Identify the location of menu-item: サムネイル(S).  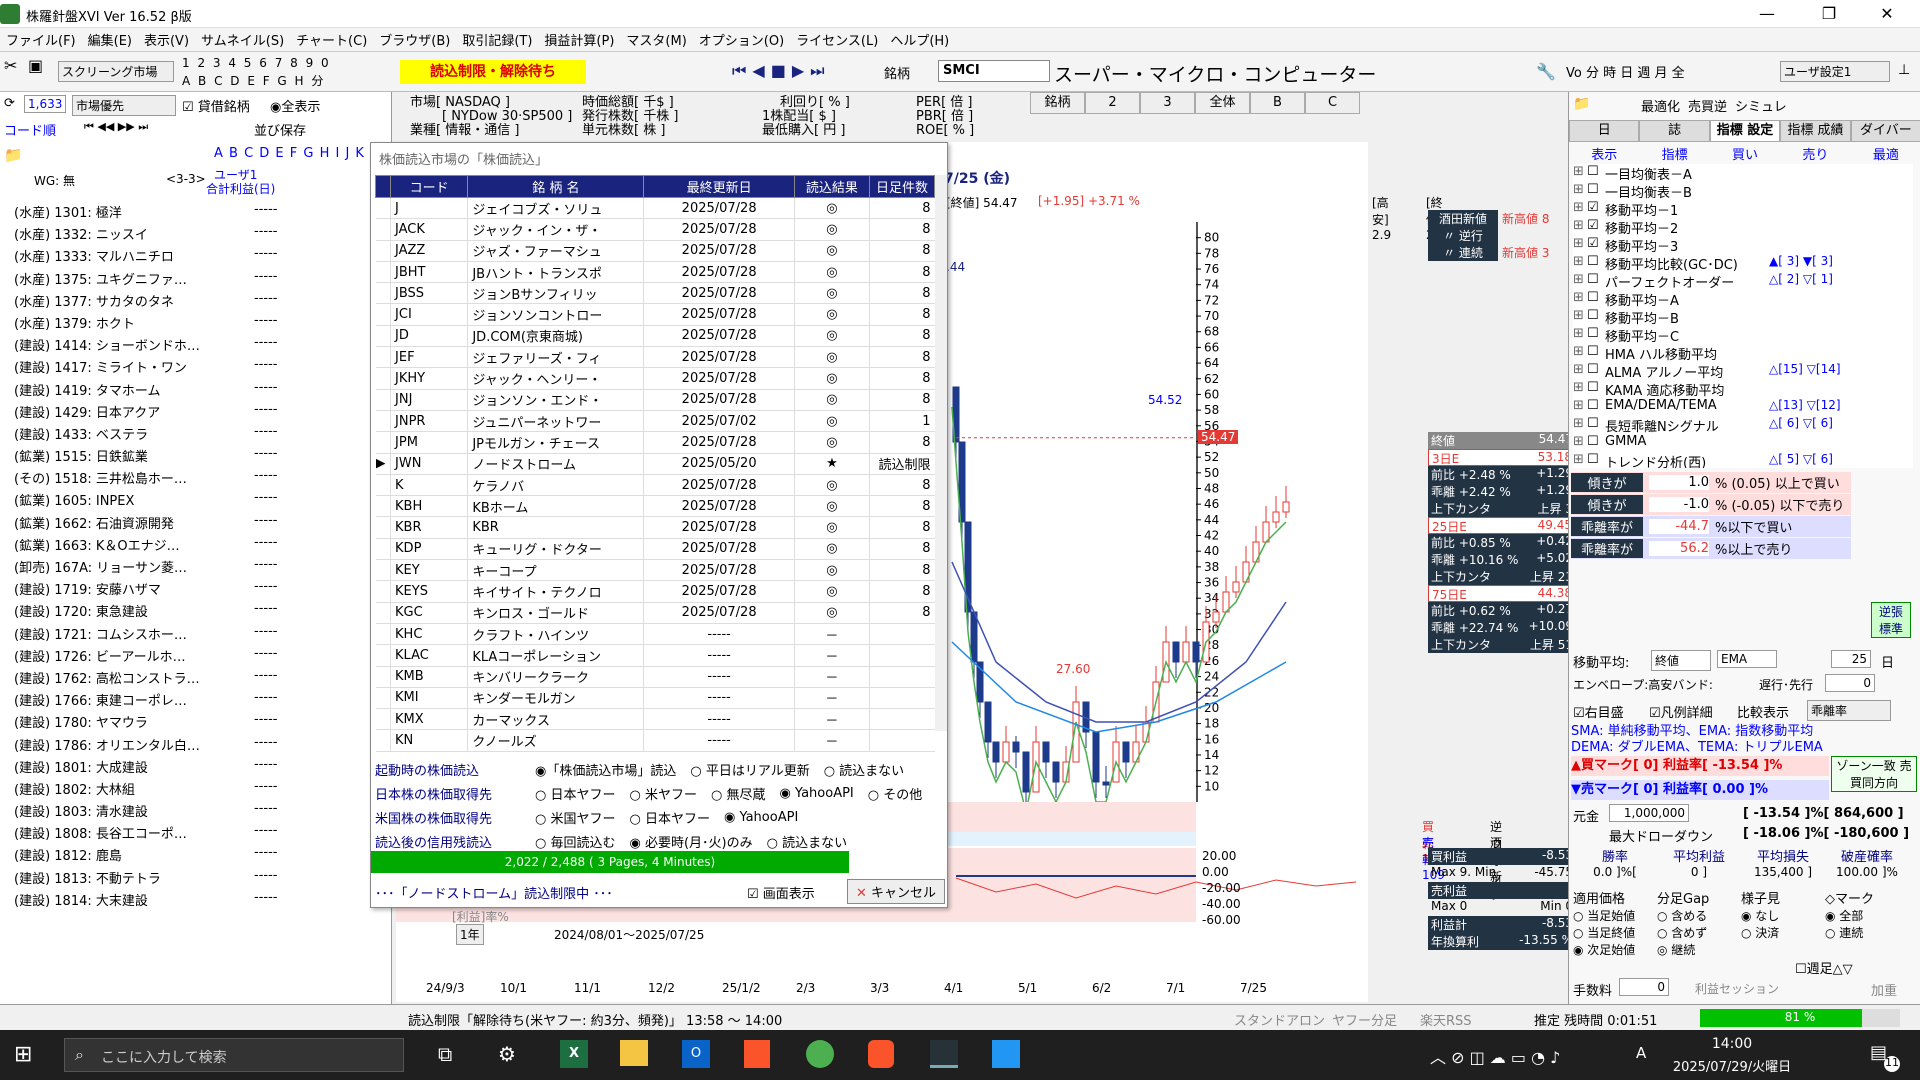
(242, 39).